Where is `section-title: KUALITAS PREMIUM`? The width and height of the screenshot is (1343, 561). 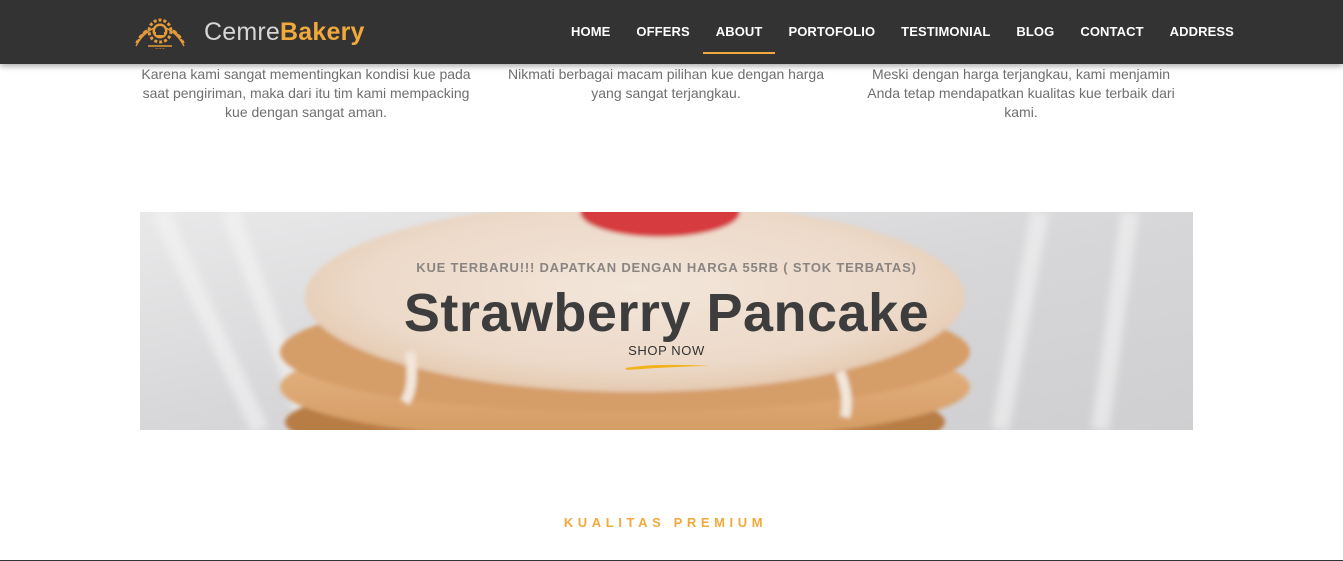 section-title: KUALITAS PREMIUM is located at coordinates (665, 522).